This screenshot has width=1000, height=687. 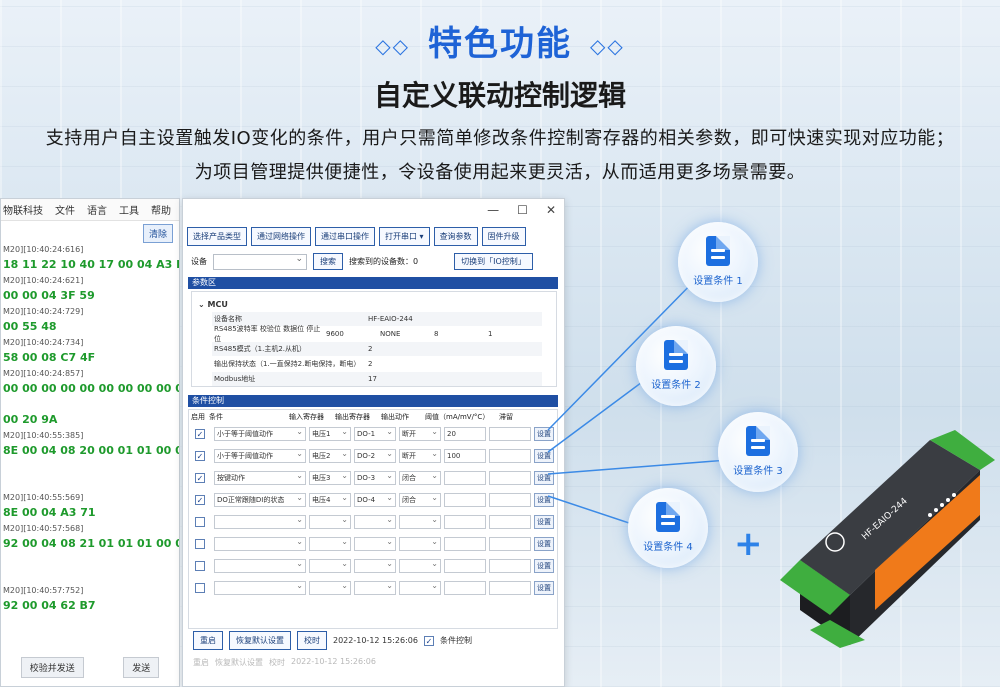 I want to click on io-device-image: HF-EAIO-244, so click(x=887, y=539).